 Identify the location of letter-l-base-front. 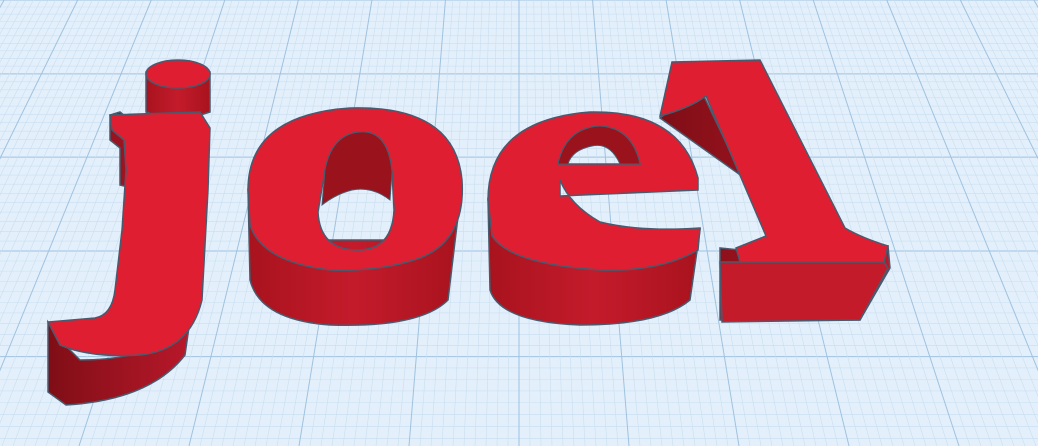
(804, 292).